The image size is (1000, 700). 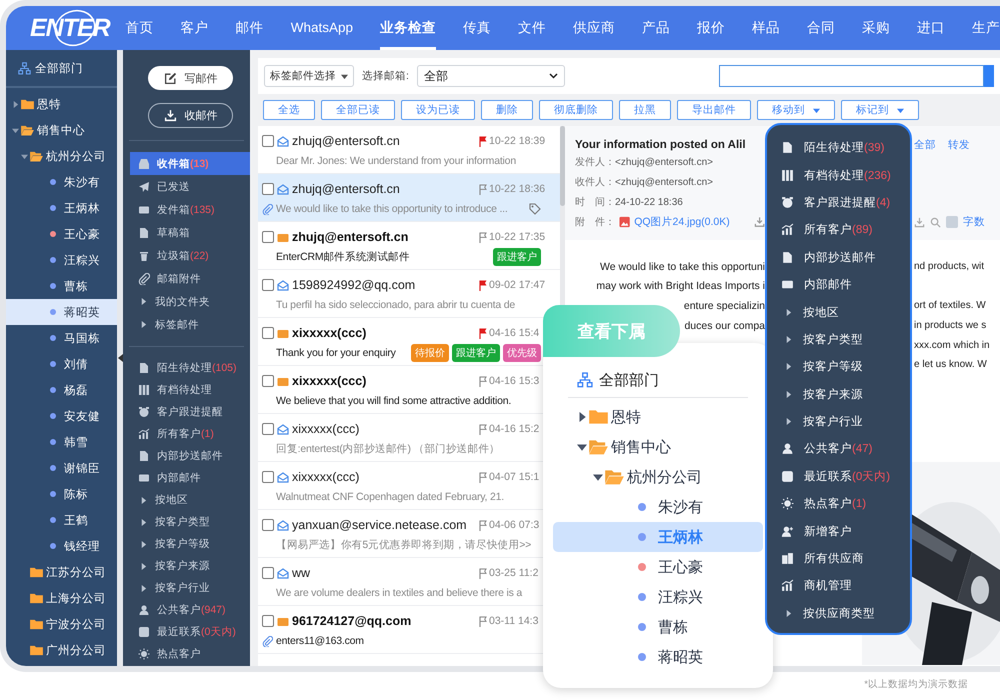 I want to click on nav-tab: 合同, so click(x=821, y=28).